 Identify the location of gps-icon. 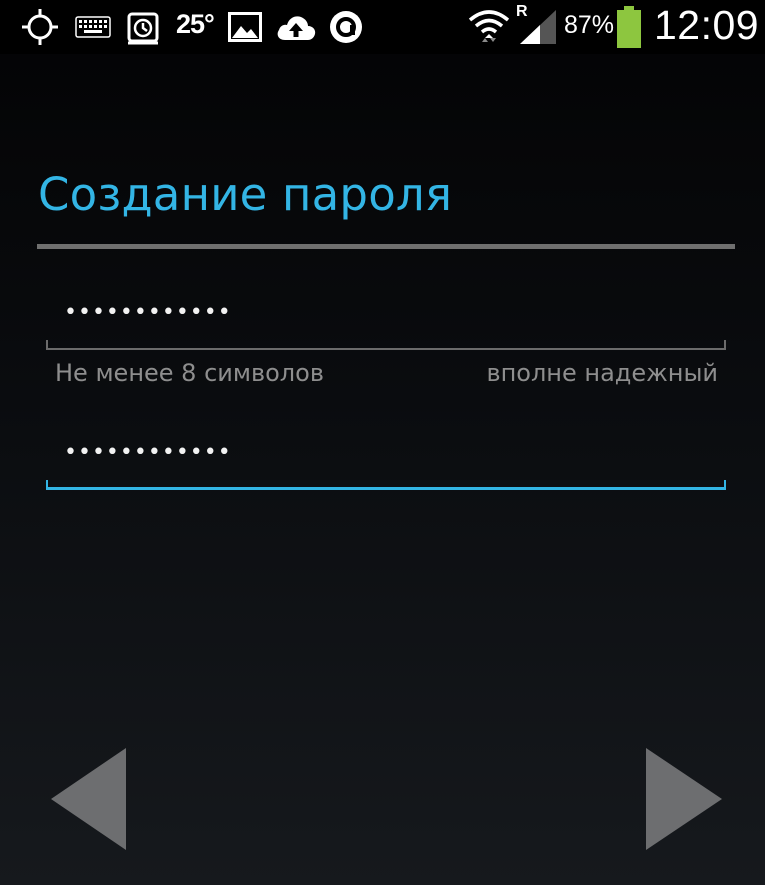
(40, 27).